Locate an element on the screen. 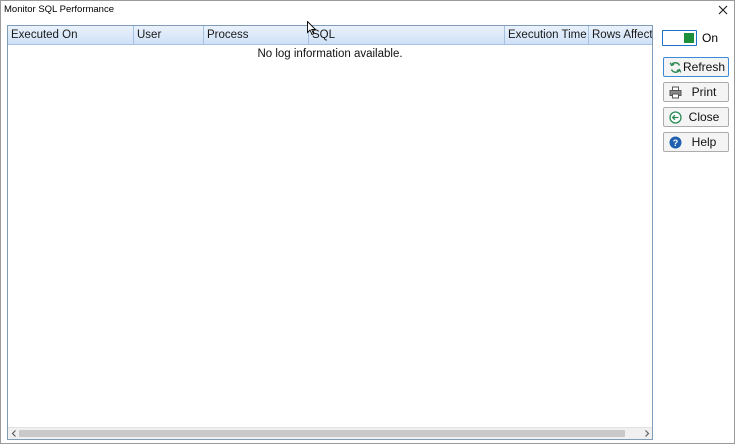 The height and width of the screenshot is (444, 735). scroll-left-button is located at coordinates (13, 433).